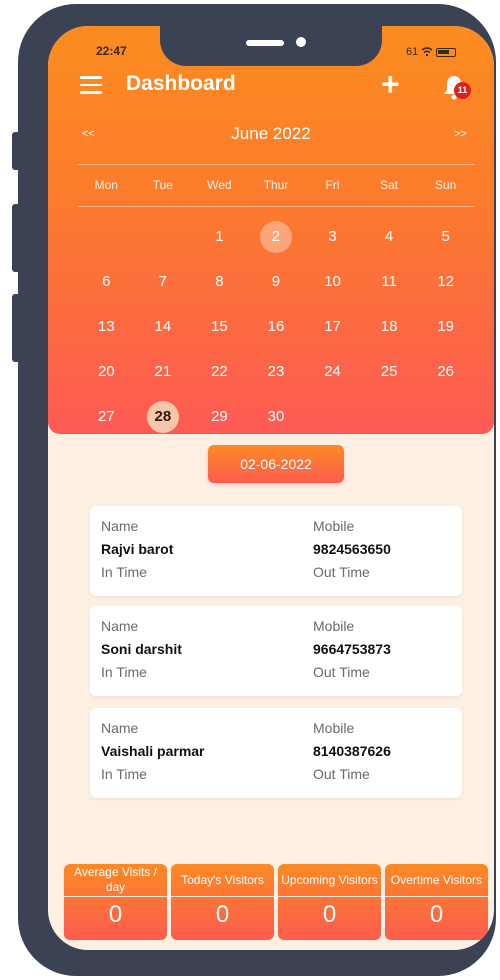 This screenshot has height=980, width=500. What do you see at coordinates (219, 326) in the screenshot?
I see `calendar-day: 15` at bounding box center [219, 326].